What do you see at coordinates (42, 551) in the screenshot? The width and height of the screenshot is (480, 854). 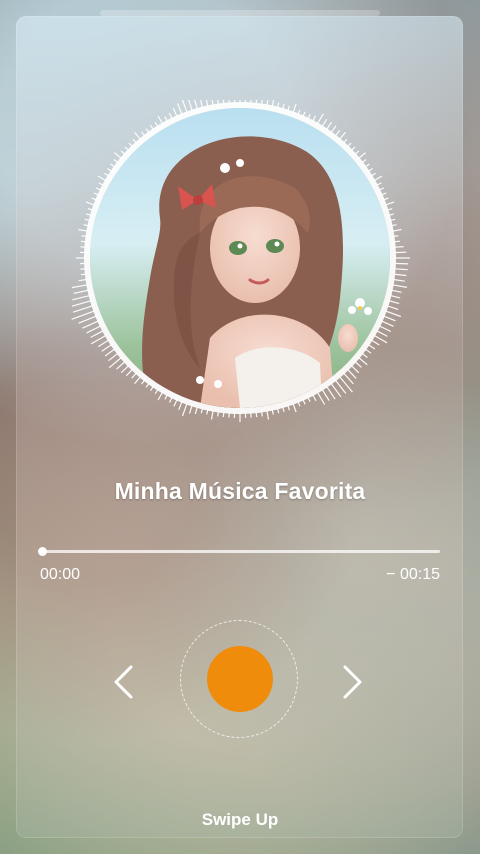 I see `progress-handle` at bounding box center [42, 551].